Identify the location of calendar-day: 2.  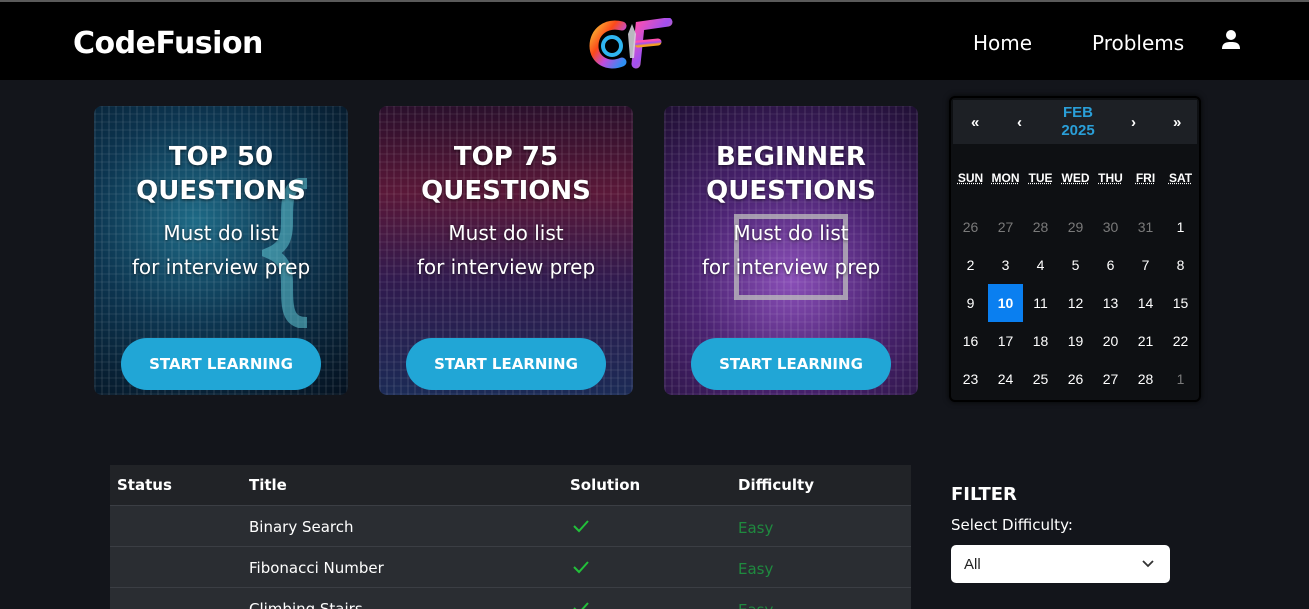
(970, 265).